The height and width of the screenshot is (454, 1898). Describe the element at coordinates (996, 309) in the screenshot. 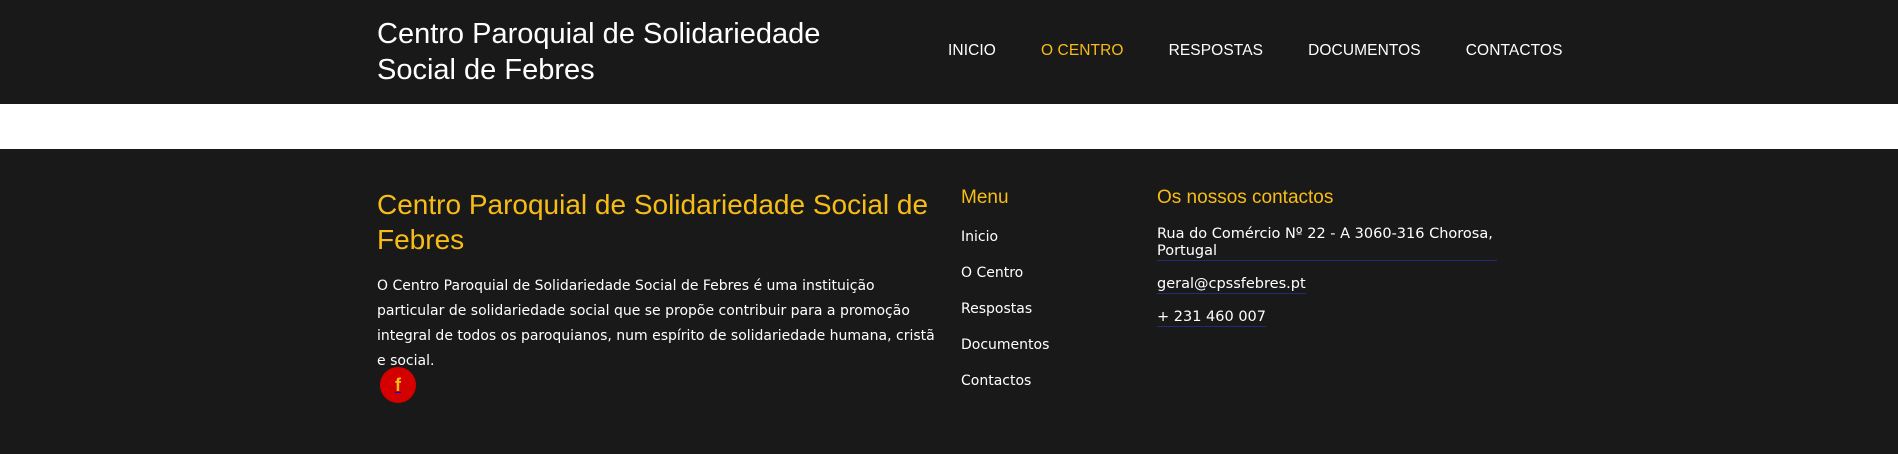

I see `footer-menu-item-respostas: Respostas` at that location.